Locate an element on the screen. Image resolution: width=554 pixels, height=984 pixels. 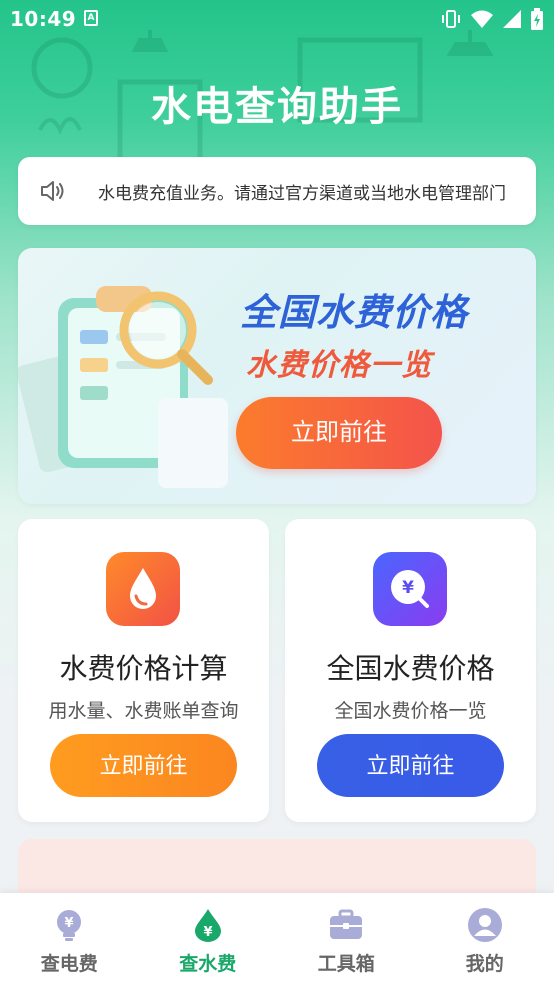
toolbox-icon is located at coordinates (346, 924).